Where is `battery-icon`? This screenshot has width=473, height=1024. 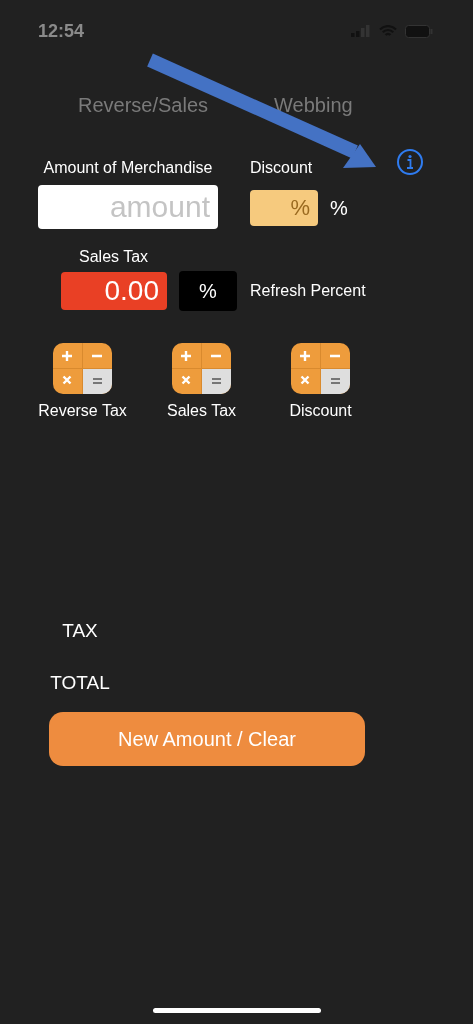
battery-icon is located at coordinates (419, 31).